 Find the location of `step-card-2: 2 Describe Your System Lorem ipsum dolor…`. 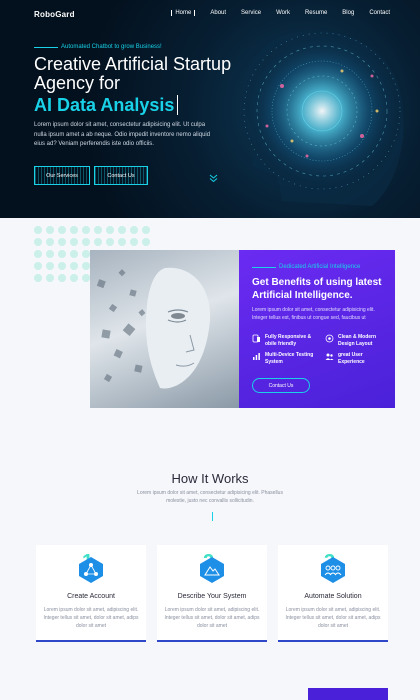

step-card-2: 2 Describe Your System Lorem ipsum dolor… is located at coordinates (212, 593).